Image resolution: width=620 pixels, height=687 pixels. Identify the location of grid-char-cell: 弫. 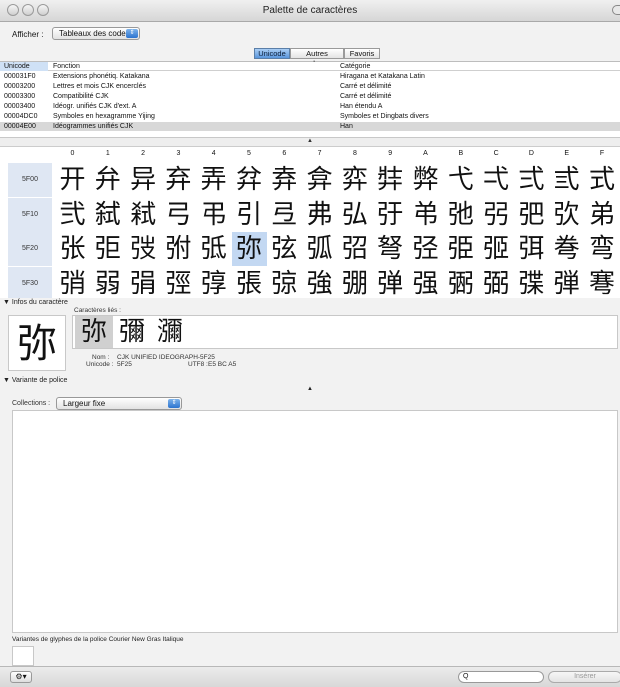
(460, 249).